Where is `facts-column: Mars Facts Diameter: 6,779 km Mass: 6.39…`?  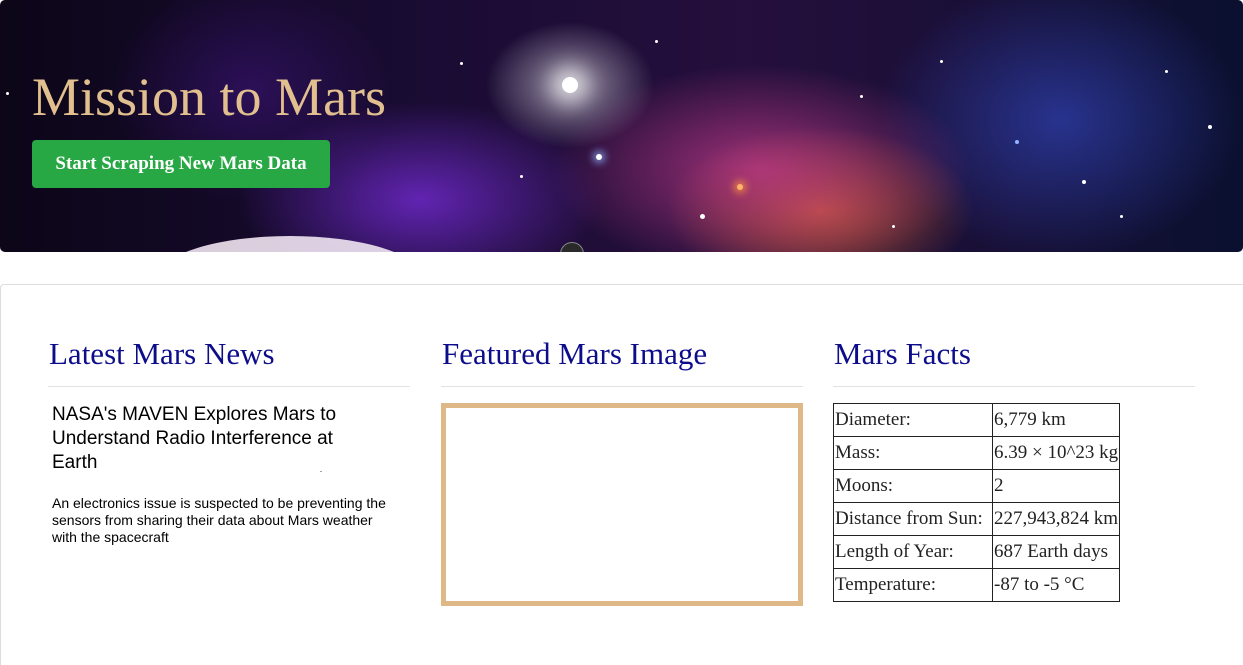 facts-column: Mars Facts Diameter: 6,779 km Mass: 6.39… is located at coordinates (1014, 469).